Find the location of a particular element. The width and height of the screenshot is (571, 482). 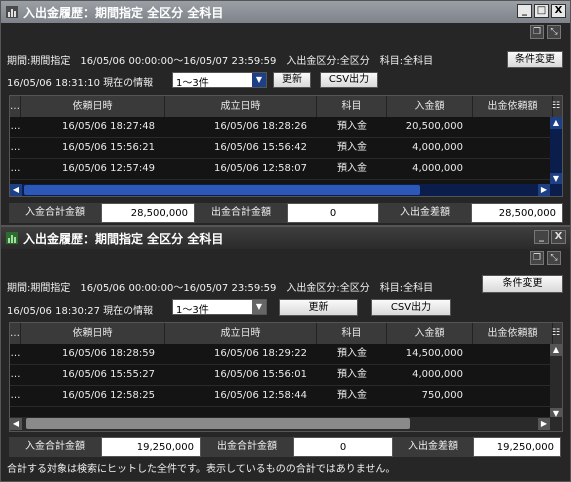

deposit-cell: 20,500,000 is located at coordinates (434, 126).